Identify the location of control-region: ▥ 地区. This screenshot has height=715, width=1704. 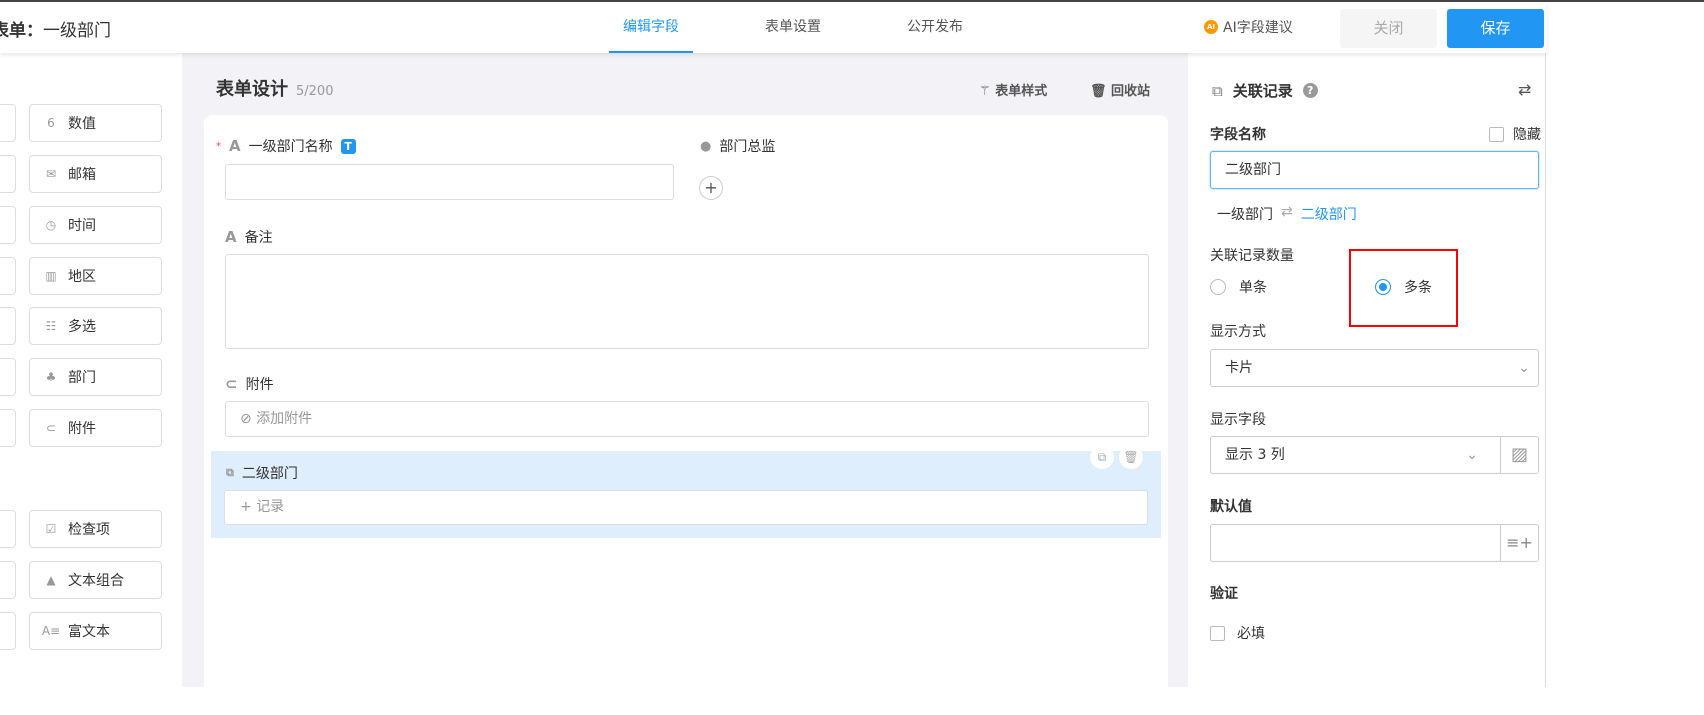
(95, 276).